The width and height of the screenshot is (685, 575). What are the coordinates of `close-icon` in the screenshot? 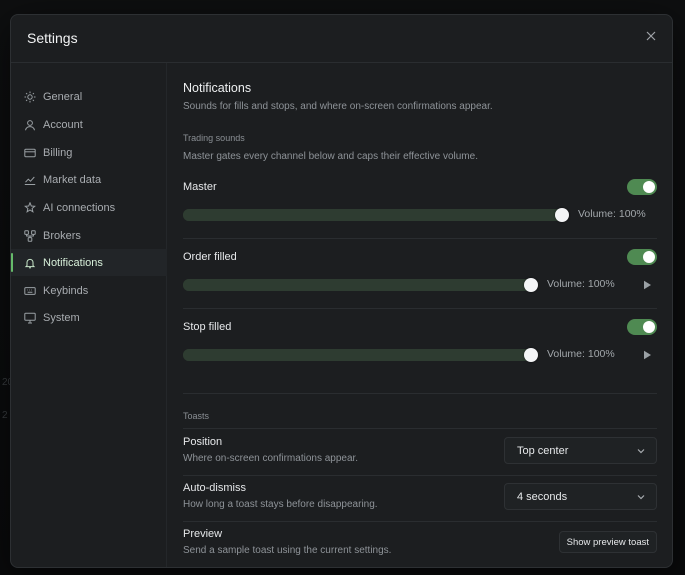 It's located at (651, 36).